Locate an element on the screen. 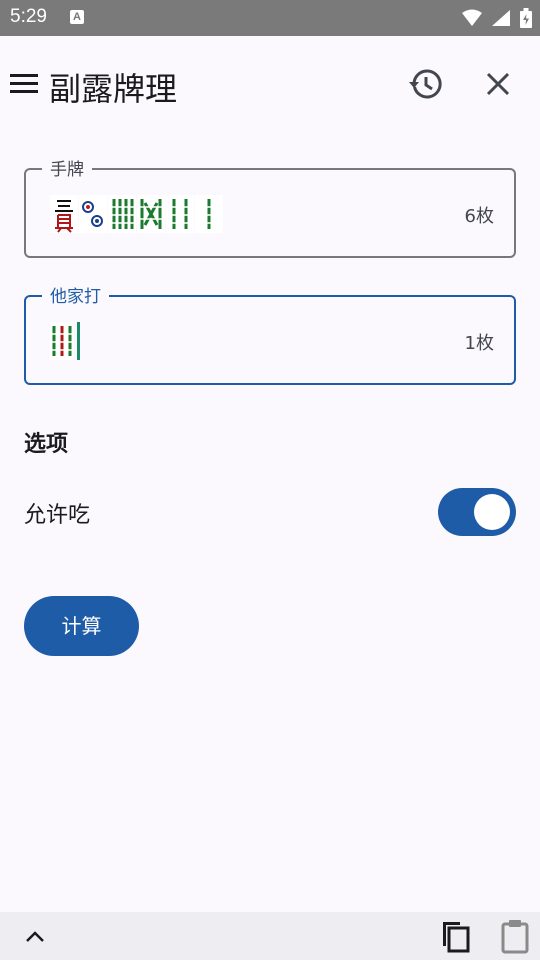 The height and width of the screenshot is (960, 540). hand-tile-count: 6枚 is located at coordinates (479, 216).